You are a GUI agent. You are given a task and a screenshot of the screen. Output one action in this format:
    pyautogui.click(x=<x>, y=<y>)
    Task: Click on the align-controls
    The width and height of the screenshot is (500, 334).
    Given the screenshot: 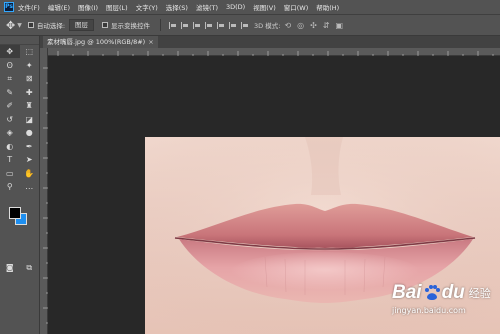 What is the action you would take?
    pyautogui.click(x=209, y=25)
    